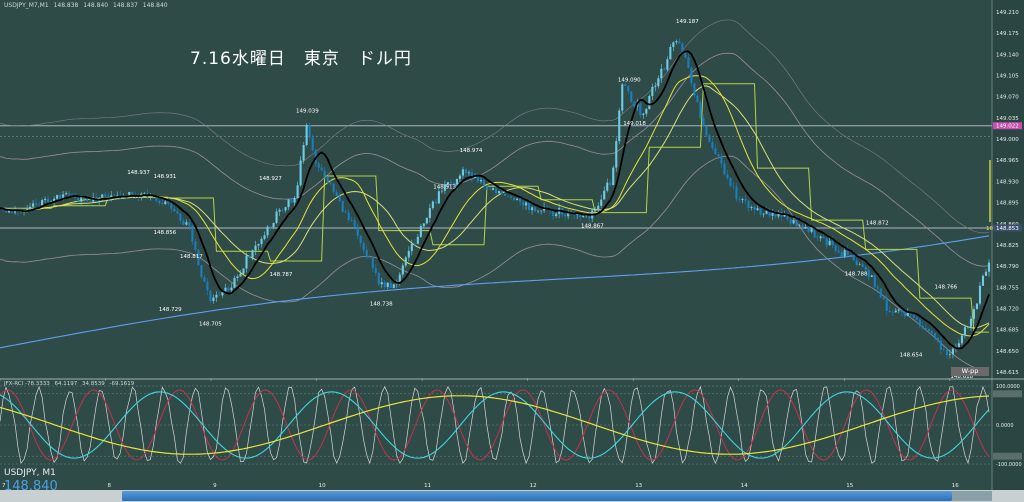 The image size is (1024, 502). What do you see at coordinates (687, 22) in the screenshot?
I see `price-annotation: 149.187` at bounding box center [687, 22].